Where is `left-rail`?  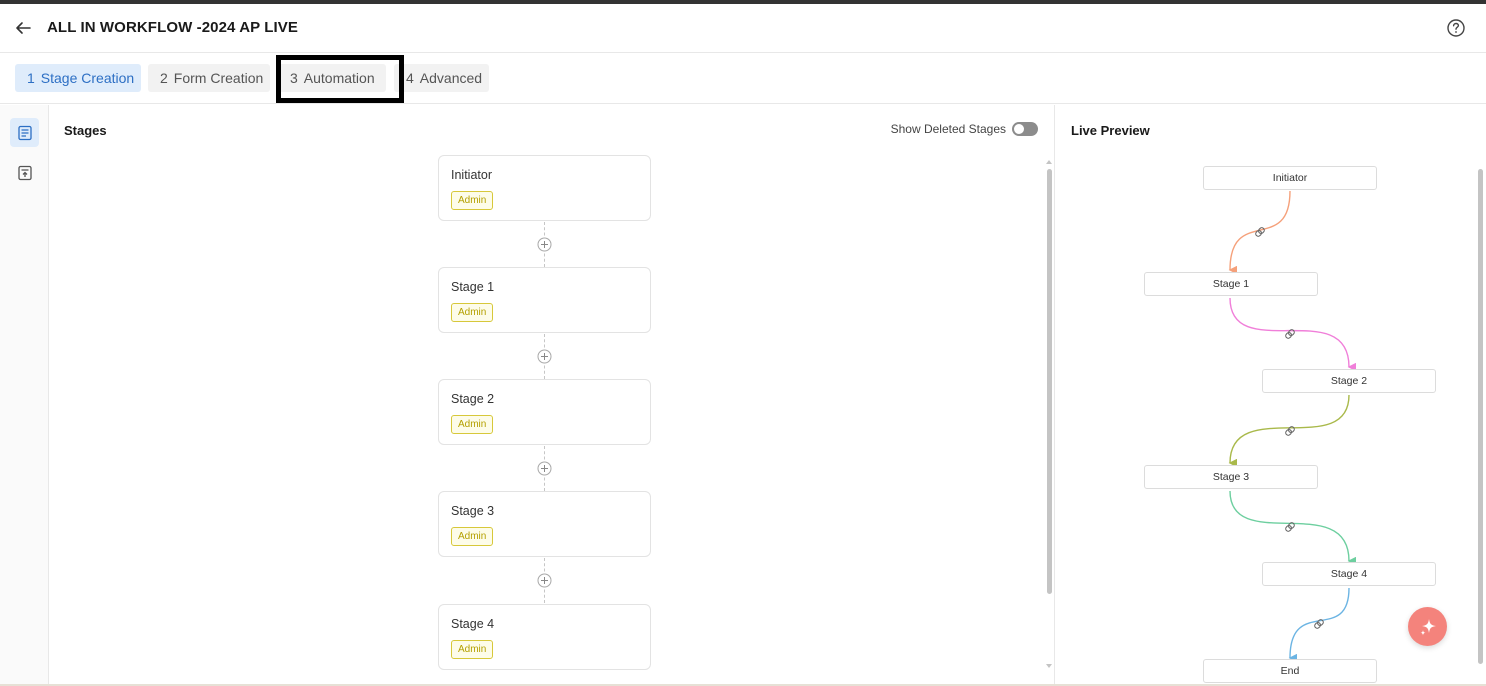 left-rail is located at coordinates (24, 395).